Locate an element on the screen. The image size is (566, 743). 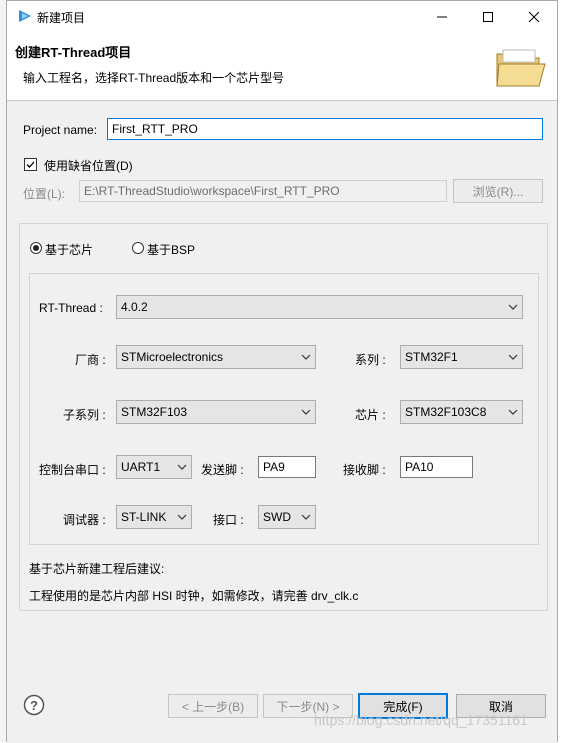
page-subtitle: 输入工程名，选择RT-Thread版本和一个芯片型号 is located at coordinates (154, 78).